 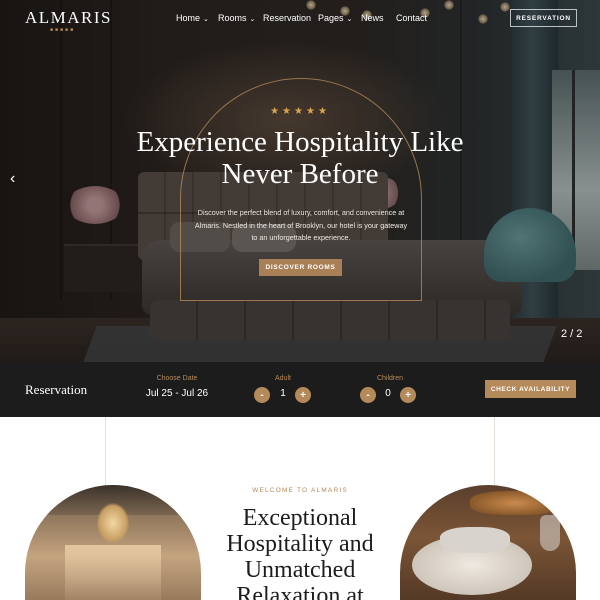 What do you see at coordinates (300, 267) in the screenshot?
I see `discover-rooms-button: DISCOVER ROOMS` at bounding box center [300, 267].